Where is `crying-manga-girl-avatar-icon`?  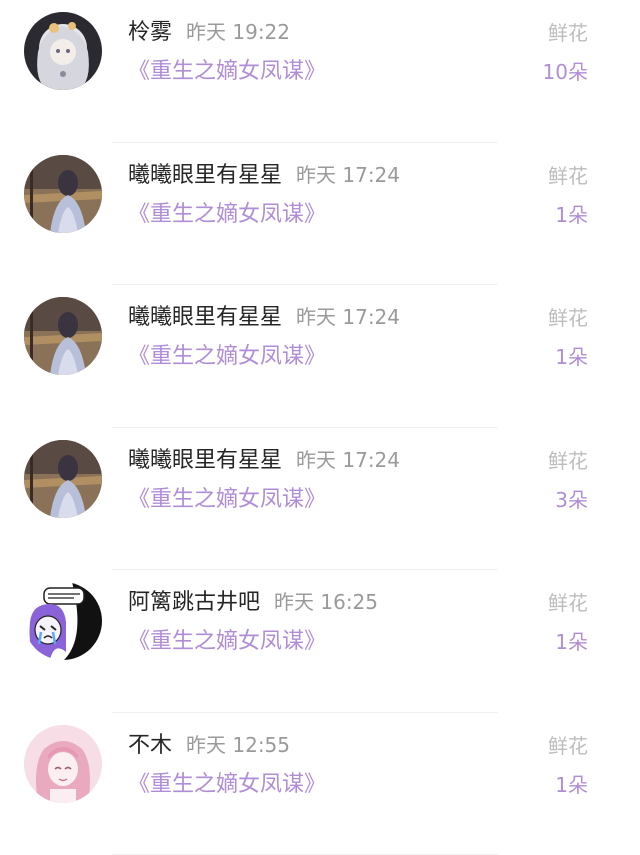
crying-manga-girl-avatar-icon is located at coordinates (63, 621).